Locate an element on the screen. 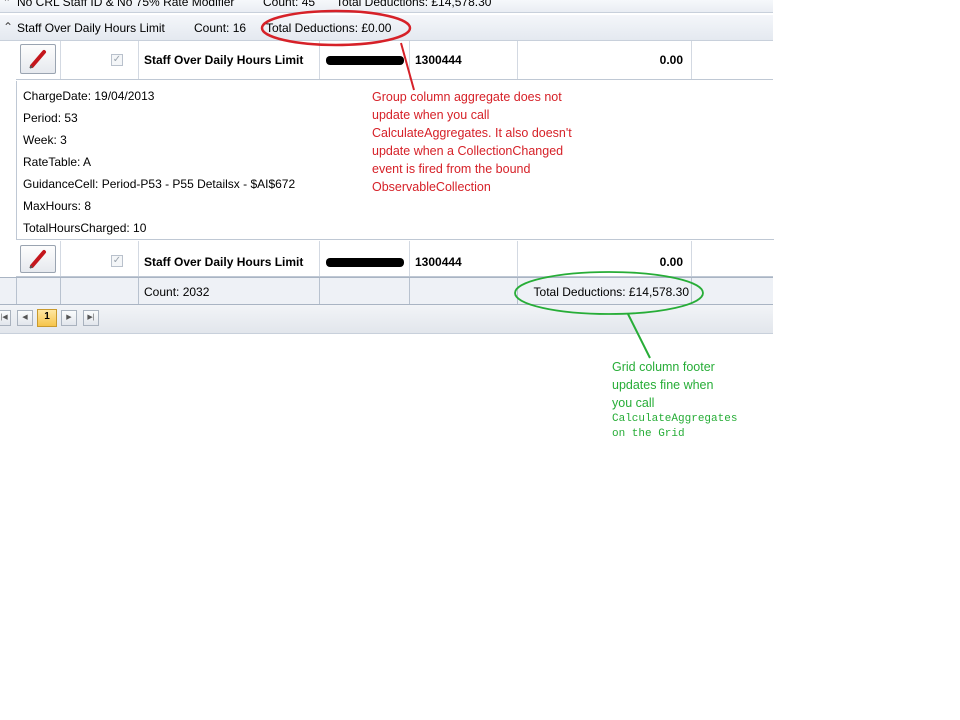 The height and width of the screenshot is (720, 960). group-count: Count: 45 is located at coordinates (289, 4).